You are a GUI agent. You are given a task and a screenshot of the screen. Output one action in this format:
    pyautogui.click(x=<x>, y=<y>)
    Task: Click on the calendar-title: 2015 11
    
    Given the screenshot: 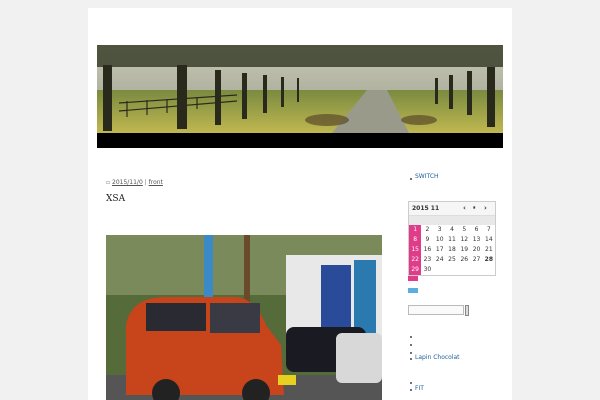 What is the action you would take?
    pyautogui.click(x=426, y=208)
    